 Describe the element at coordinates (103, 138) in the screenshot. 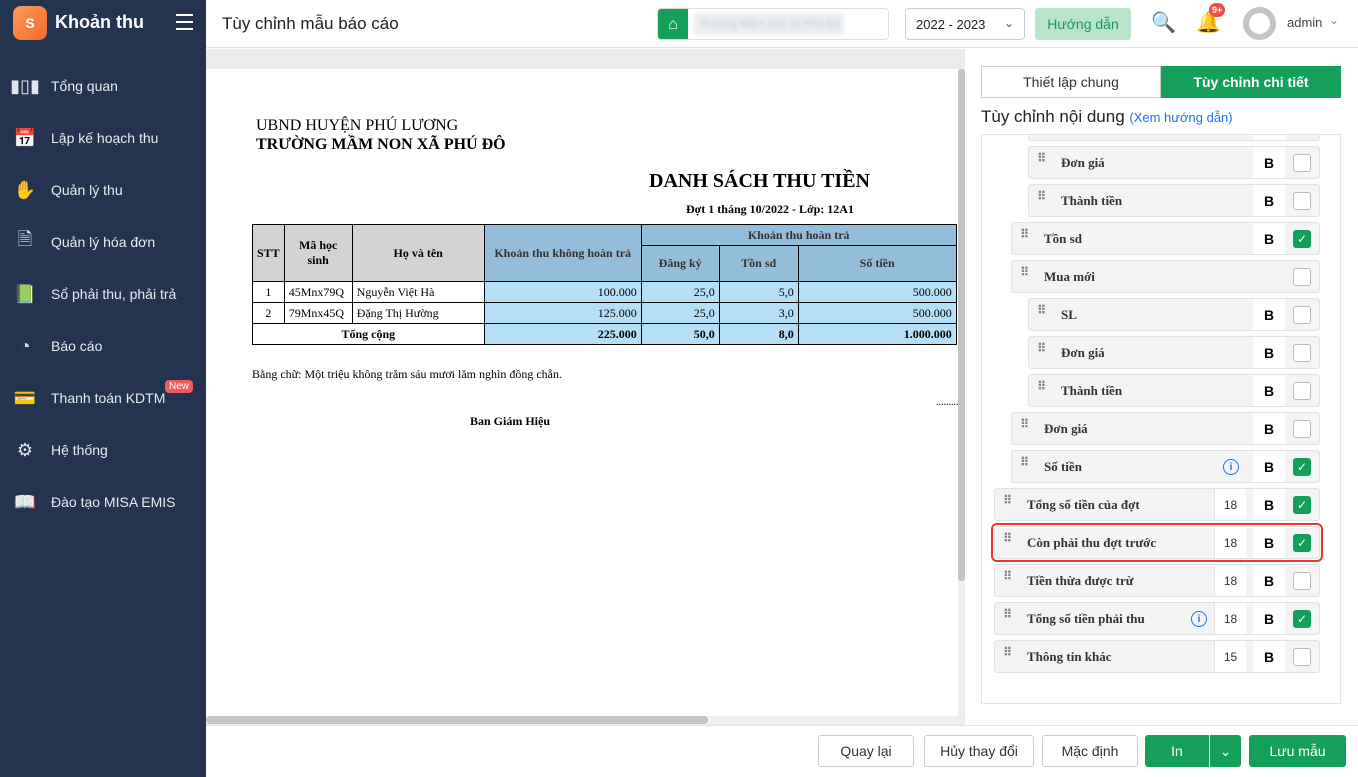

I see `sidebar-item: 📅 Lập kế hoạch thu` at that location.